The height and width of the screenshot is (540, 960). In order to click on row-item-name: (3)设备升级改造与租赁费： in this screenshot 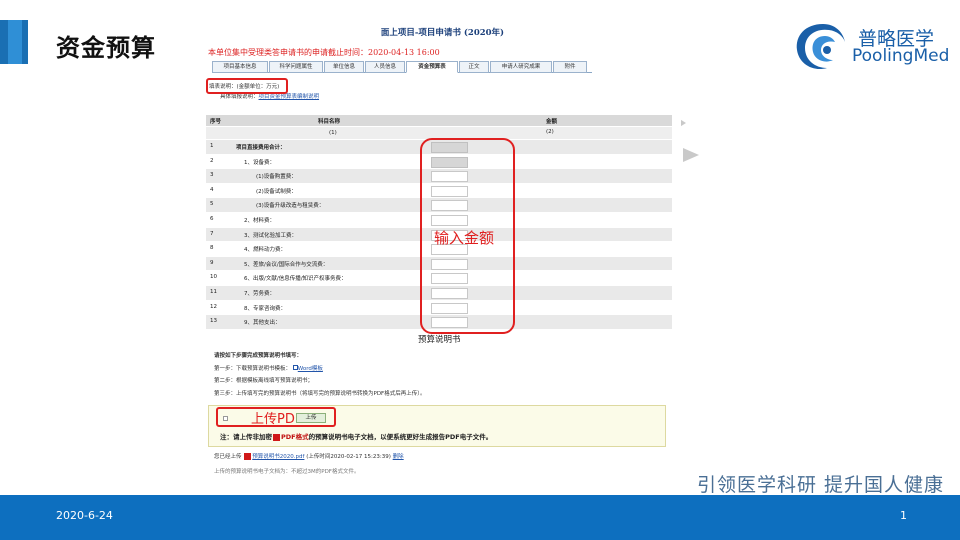, I will do `click(290, 206)`.